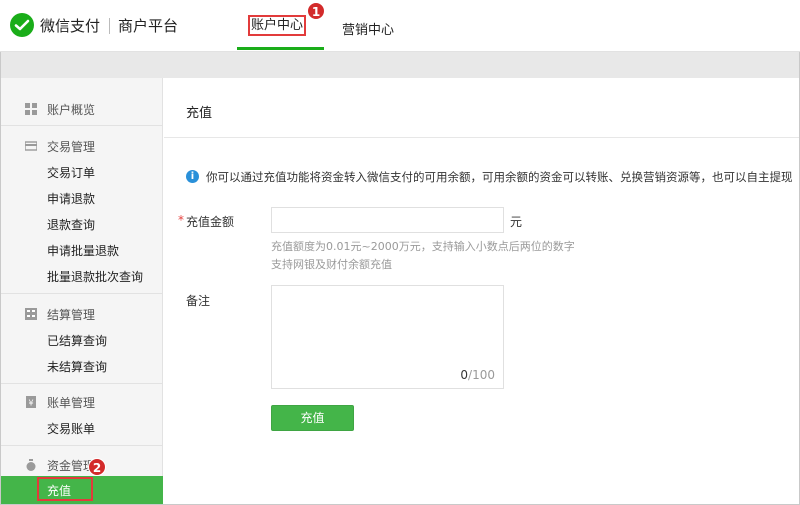  Describe the element at coordinates (71, 198) in the screenshot. I see `sidebar-item-apply-refund: 申请退款` at that location.